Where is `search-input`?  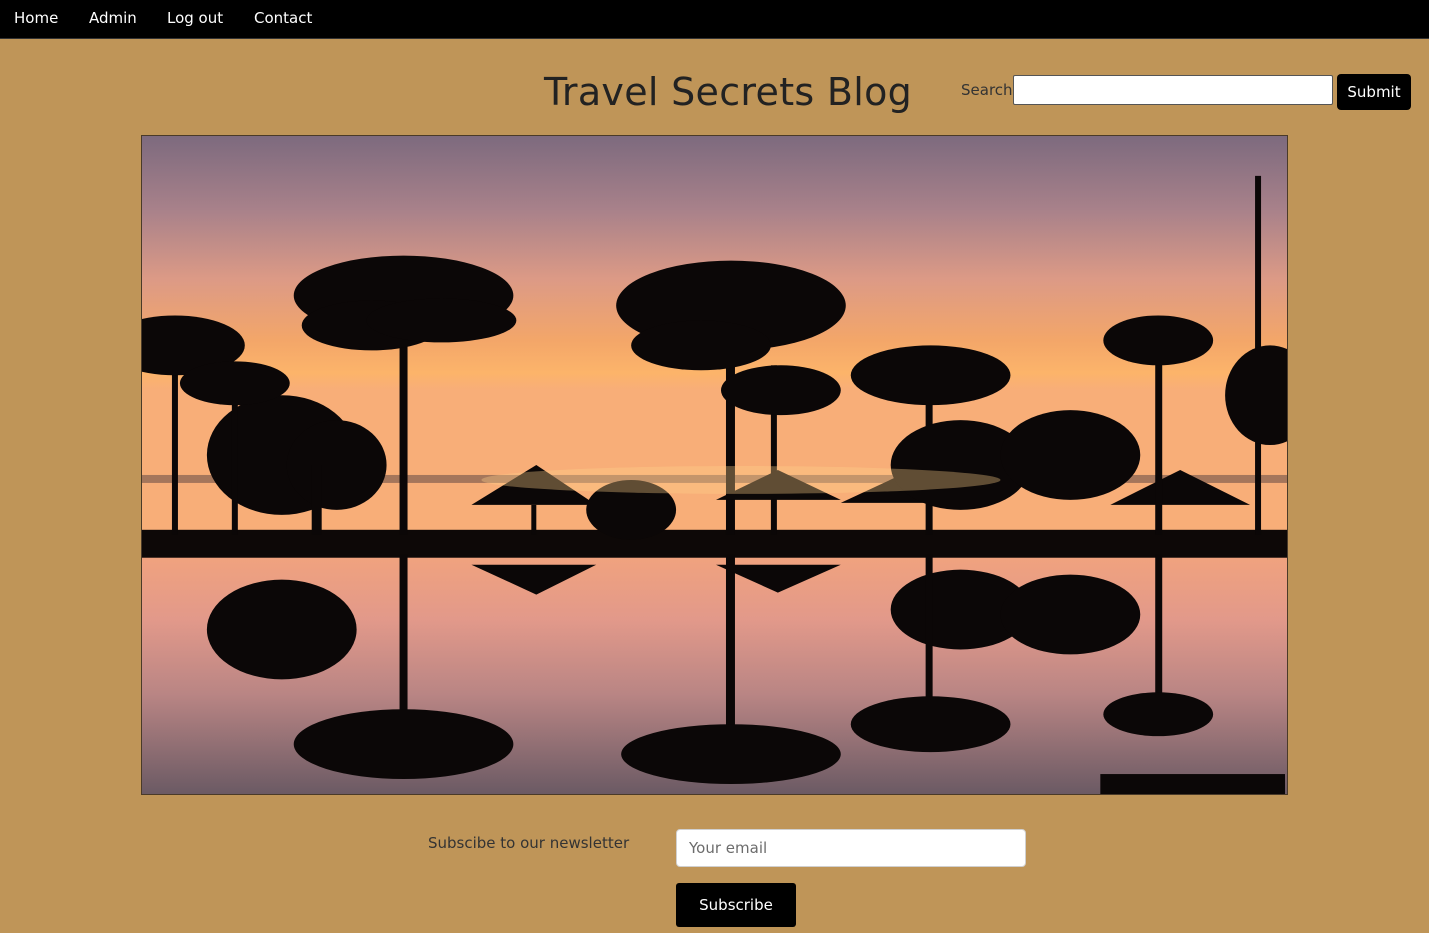 search-input is located at coordinates (1173, 90).